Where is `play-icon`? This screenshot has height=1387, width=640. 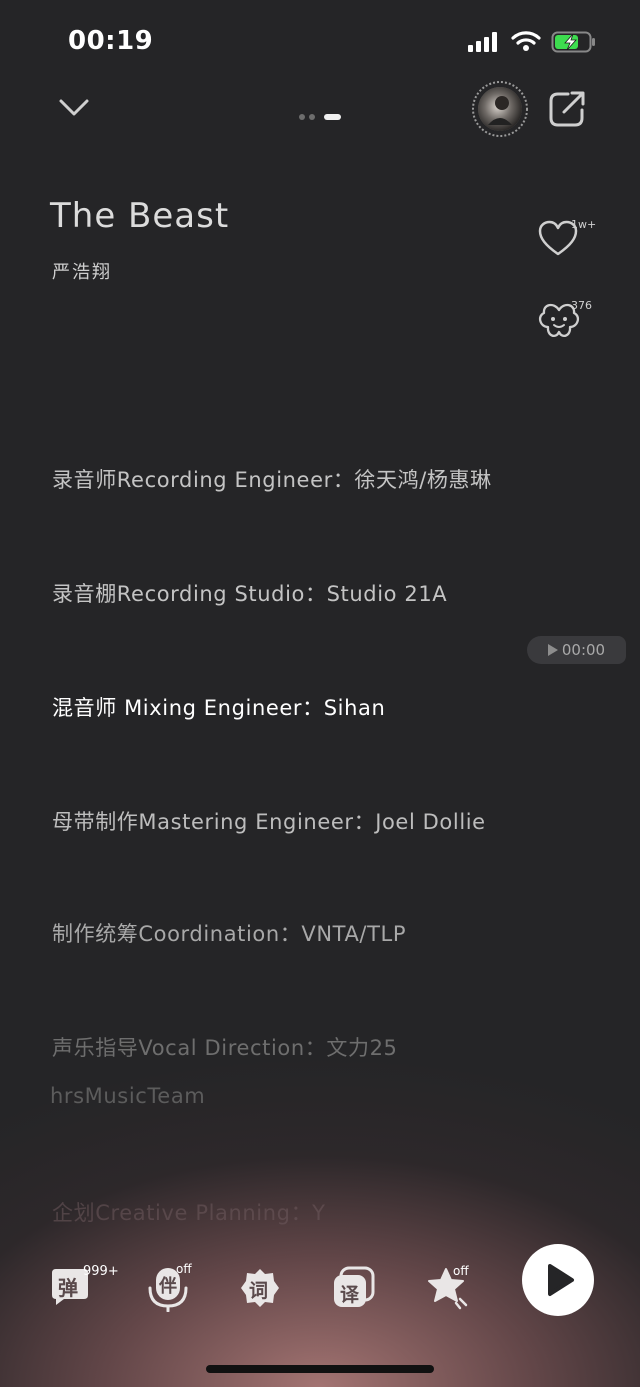
play-icon is located at coordinates (561, 1280).